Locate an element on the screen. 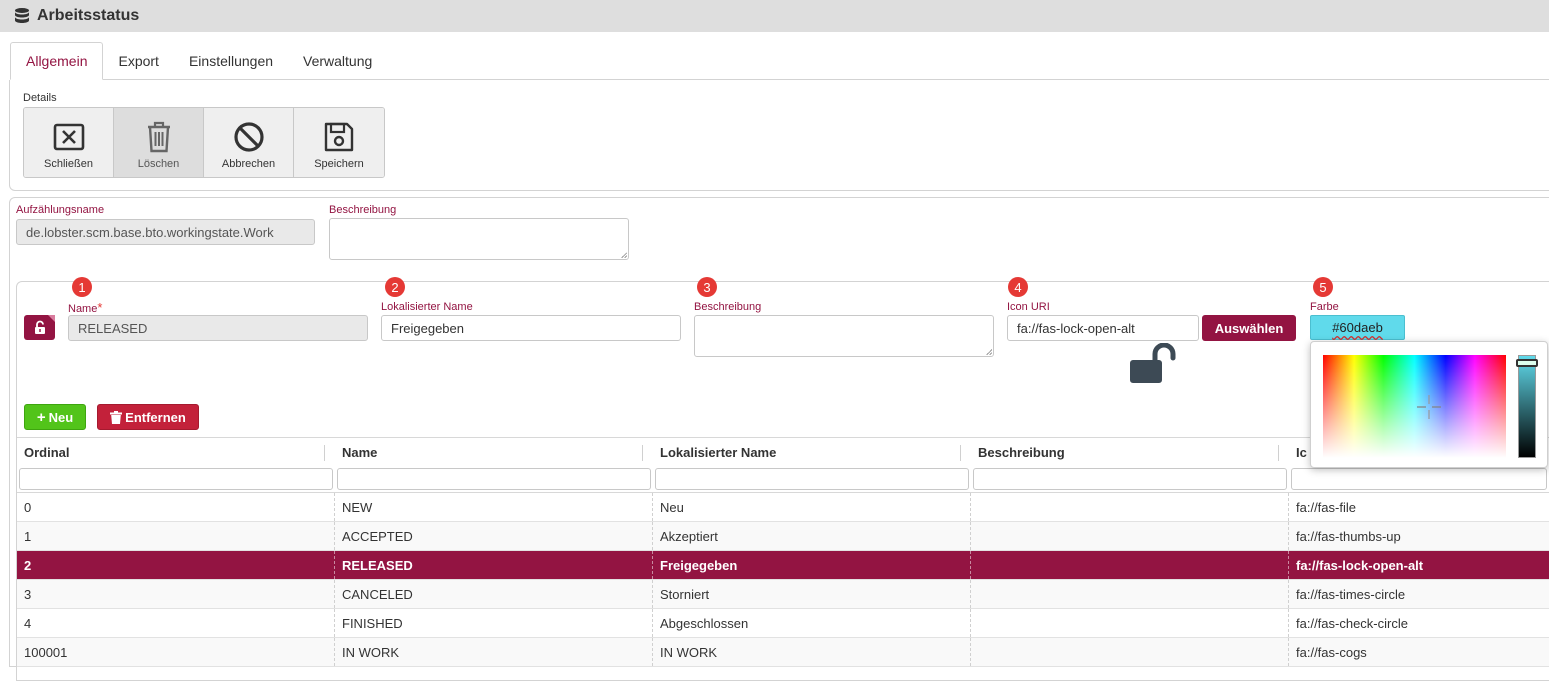 The height and width of the screenshot is (681, 1549). color-field: #60daeb is located at coordinates (1357, 327).